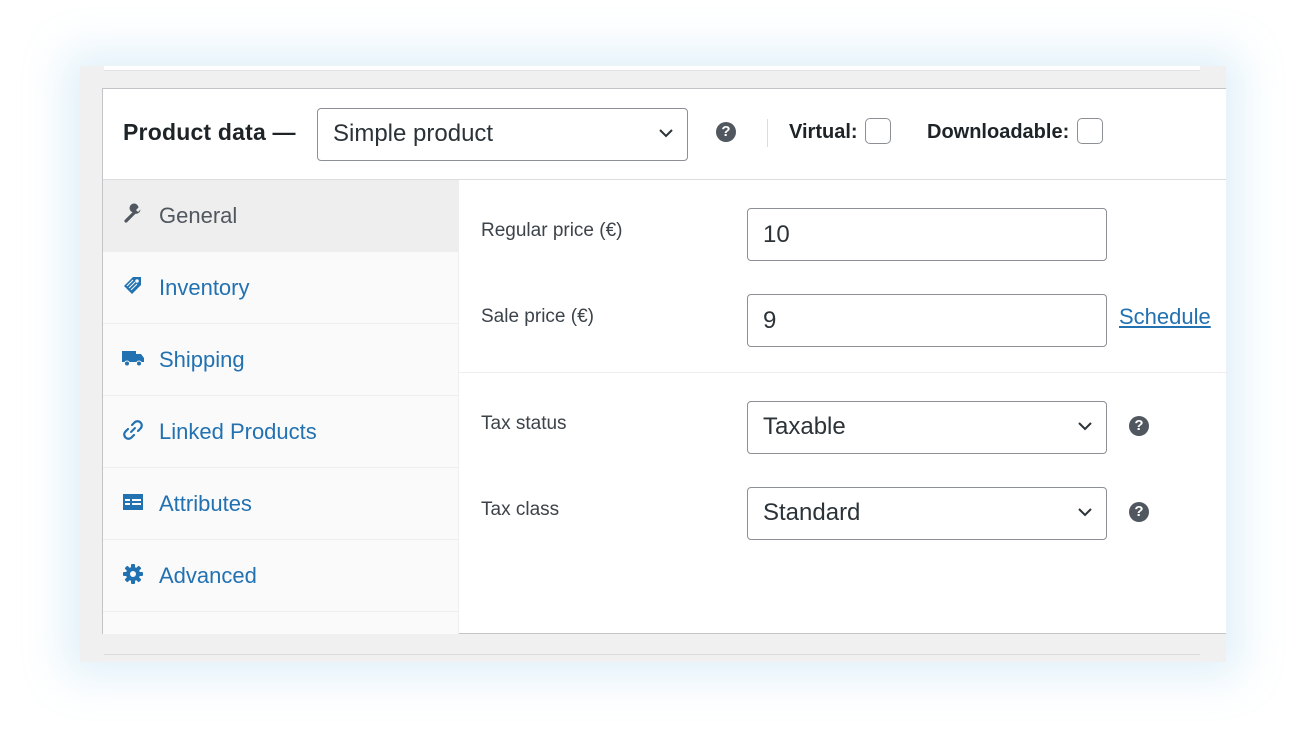 Image resolution: width=1300 pixels, height=740 pixels. What do you see at coordinates (524, 423) in the screenshot?
I see `tax-status-label: Tax status` at bounding box center [524, 423].